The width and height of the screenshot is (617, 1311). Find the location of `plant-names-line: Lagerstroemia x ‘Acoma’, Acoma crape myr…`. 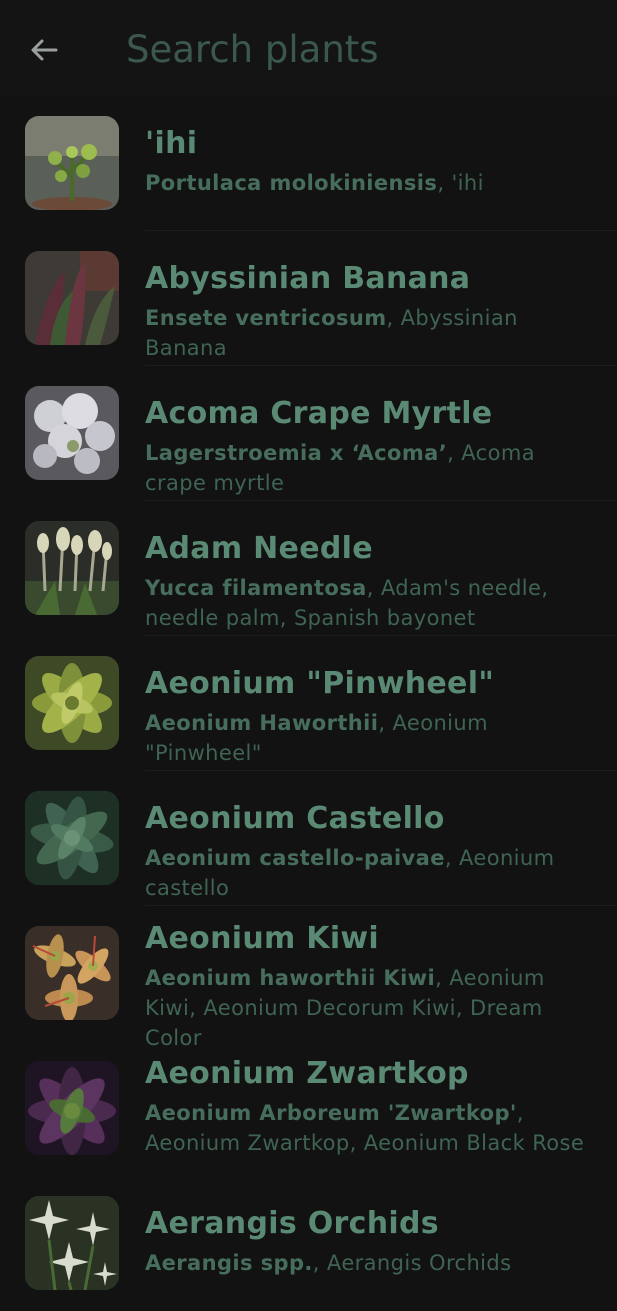

plant-names-line: Lagerstroemia x ‘Acoma’, Acoma crape myr… is located at coordinates (365, 468).